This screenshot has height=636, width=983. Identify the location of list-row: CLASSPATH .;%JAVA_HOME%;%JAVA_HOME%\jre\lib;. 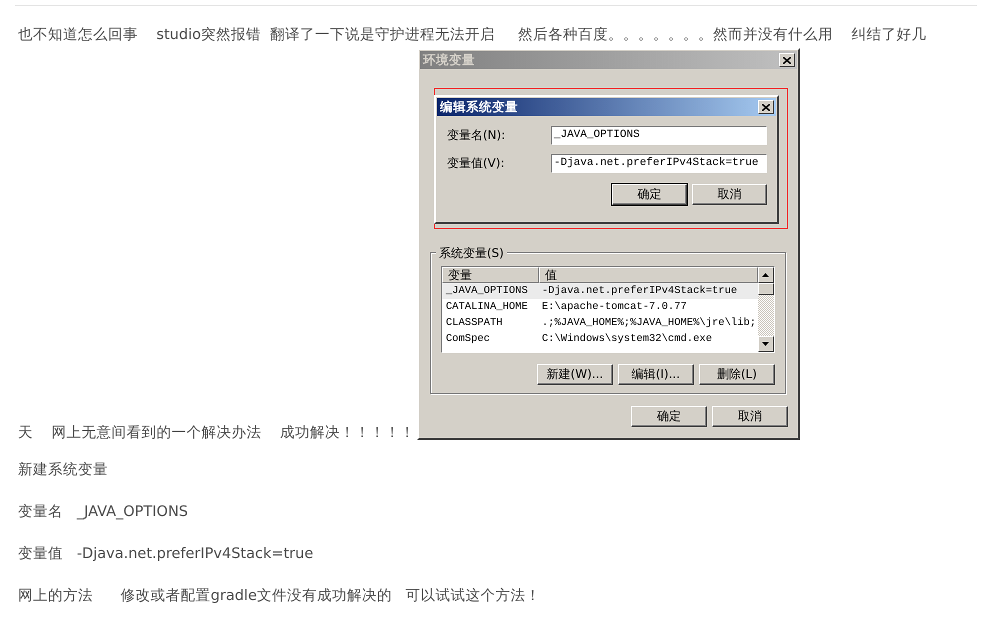
(600, 323).